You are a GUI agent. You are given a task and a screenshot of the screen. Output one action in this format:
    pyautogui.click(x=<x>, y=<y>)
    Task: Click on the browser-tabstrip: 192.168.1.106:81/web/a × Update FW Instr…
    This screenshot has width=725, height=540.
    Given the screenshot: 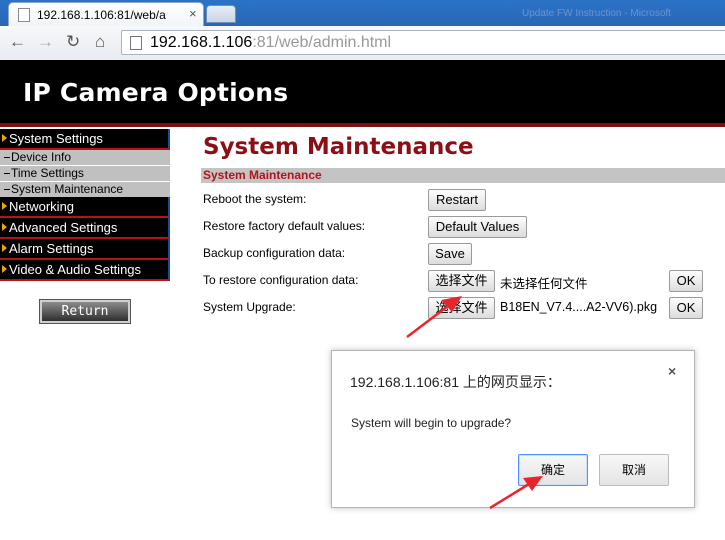 What is the action you would take?
    pyautogui.click(x=362, y=13)
    